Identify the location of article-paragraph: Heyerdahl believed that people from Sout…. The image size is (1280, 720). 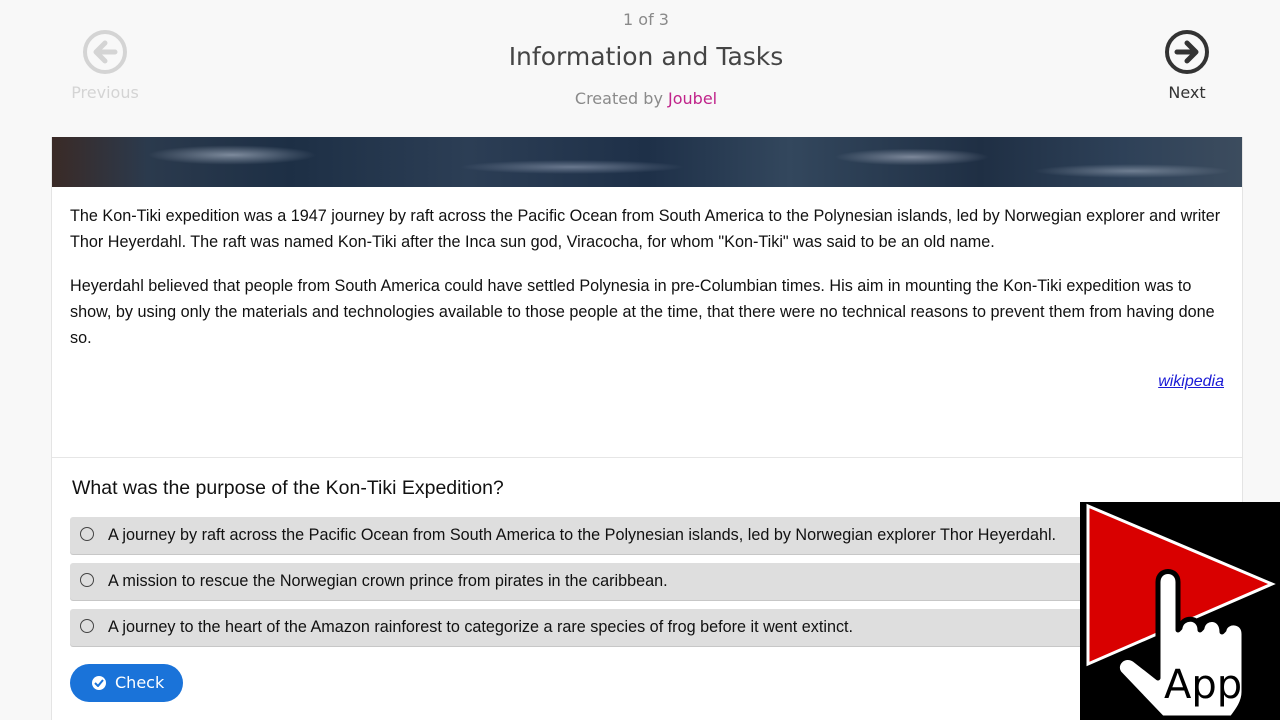
(642, 312).